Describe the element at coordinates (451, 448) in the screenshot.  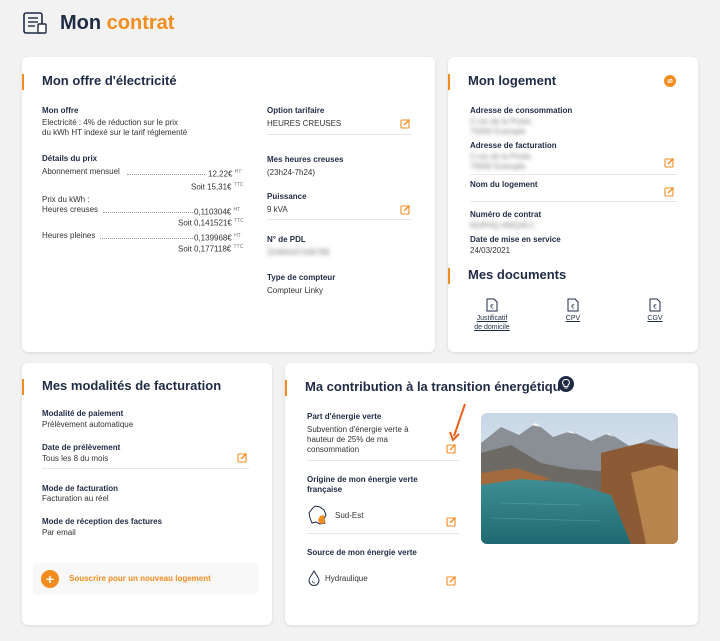
I see `edit-green-share-icon` at that location.